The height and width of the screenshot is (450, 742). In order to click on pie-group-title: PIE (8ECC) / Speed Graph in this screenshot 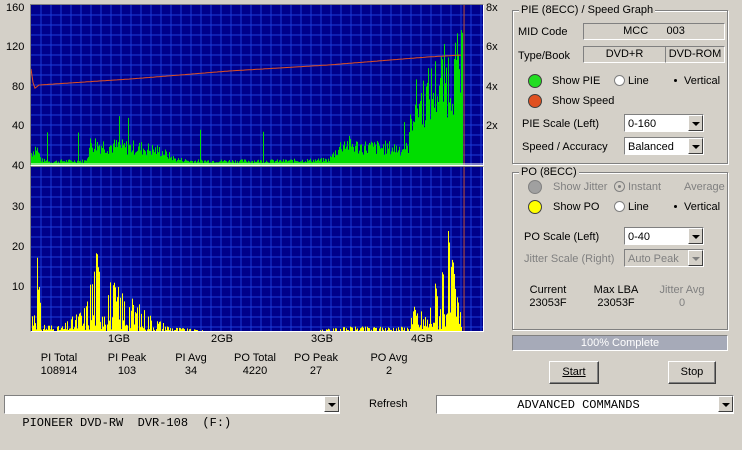, I will do `click(587, 10)`.